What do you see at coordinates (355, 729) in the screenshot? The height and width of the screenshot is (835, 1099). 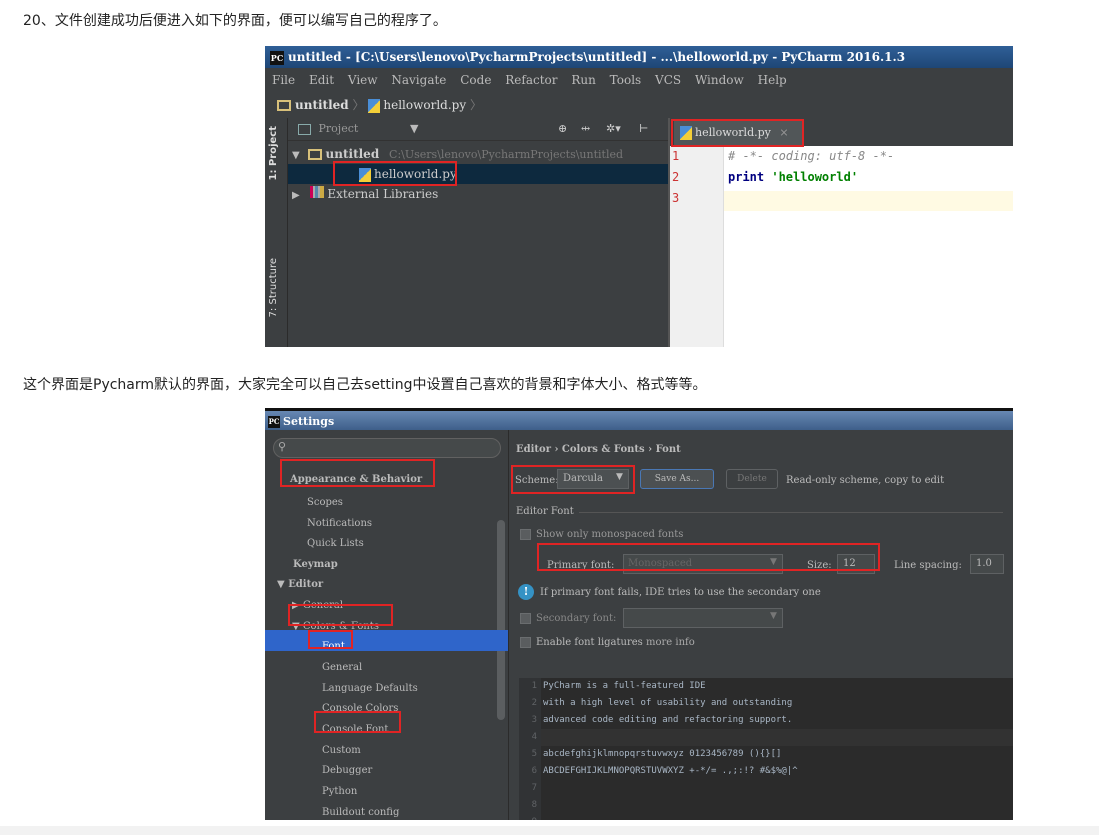 I see `sidebar-item-console-font: Console Font` at bounding box center [355, 729].